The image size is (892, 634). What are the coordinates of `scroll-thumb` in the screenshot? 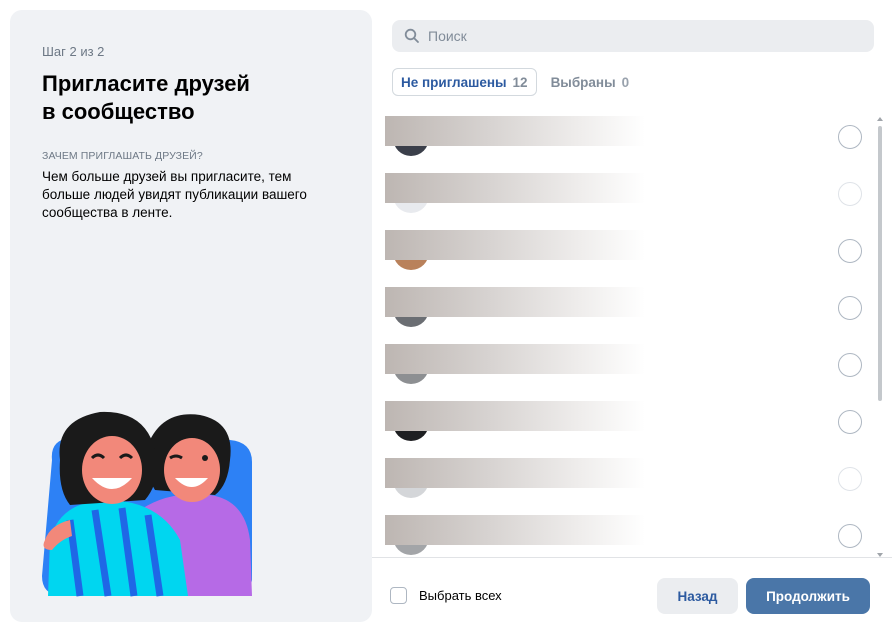 It's located at (880, 263).